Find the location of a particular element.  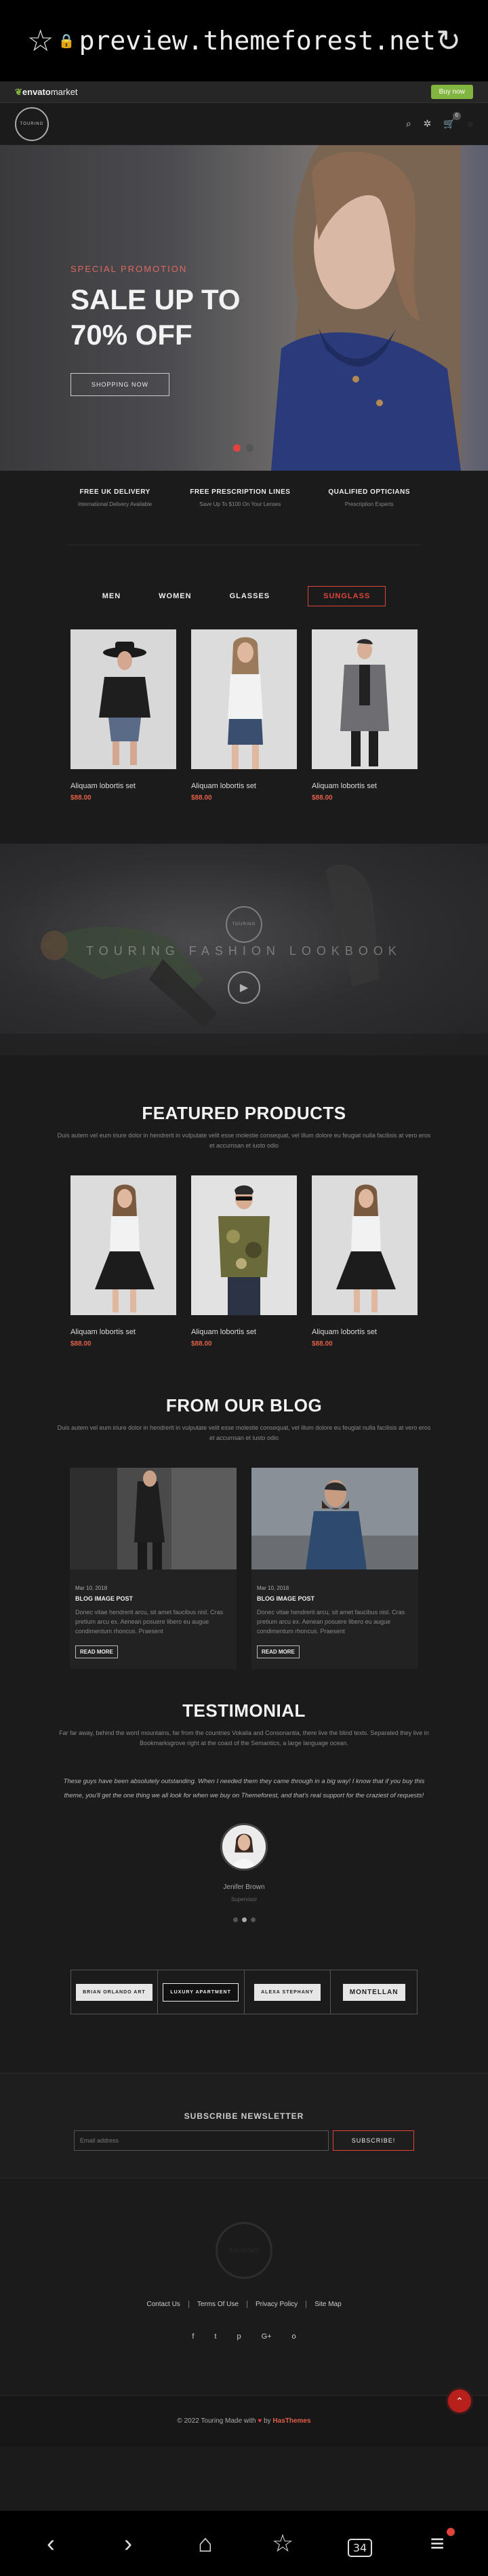

cart-icon: 🛒 0 is located at coordinates (452, 121).